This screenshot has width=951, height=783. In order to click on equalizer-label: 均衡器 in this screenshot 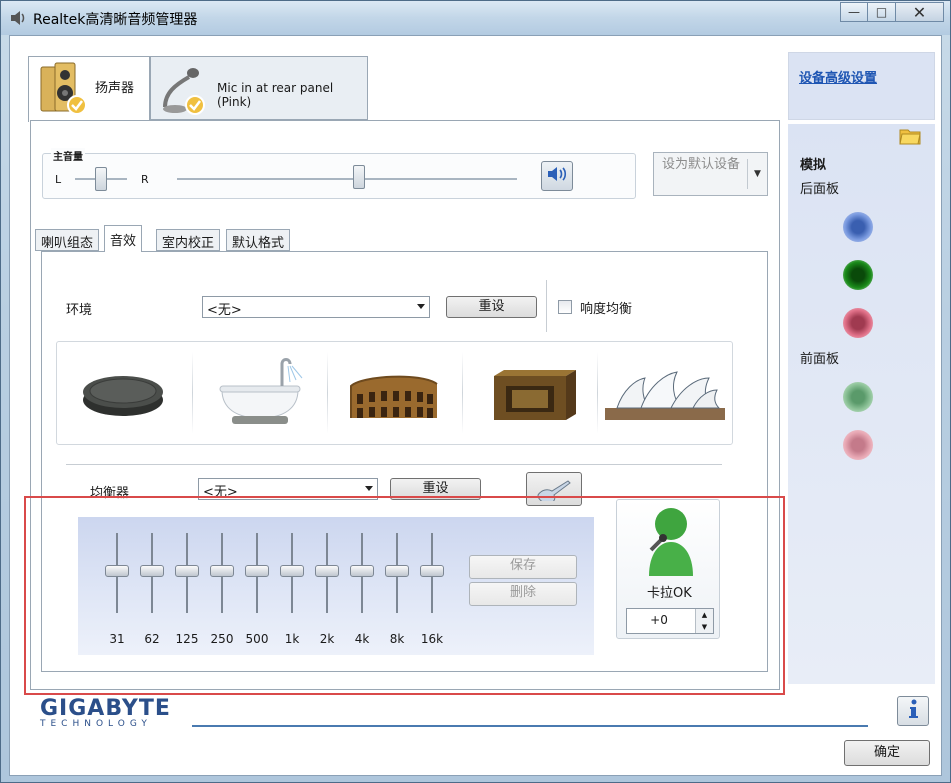, I will do `click(110, 493)`.